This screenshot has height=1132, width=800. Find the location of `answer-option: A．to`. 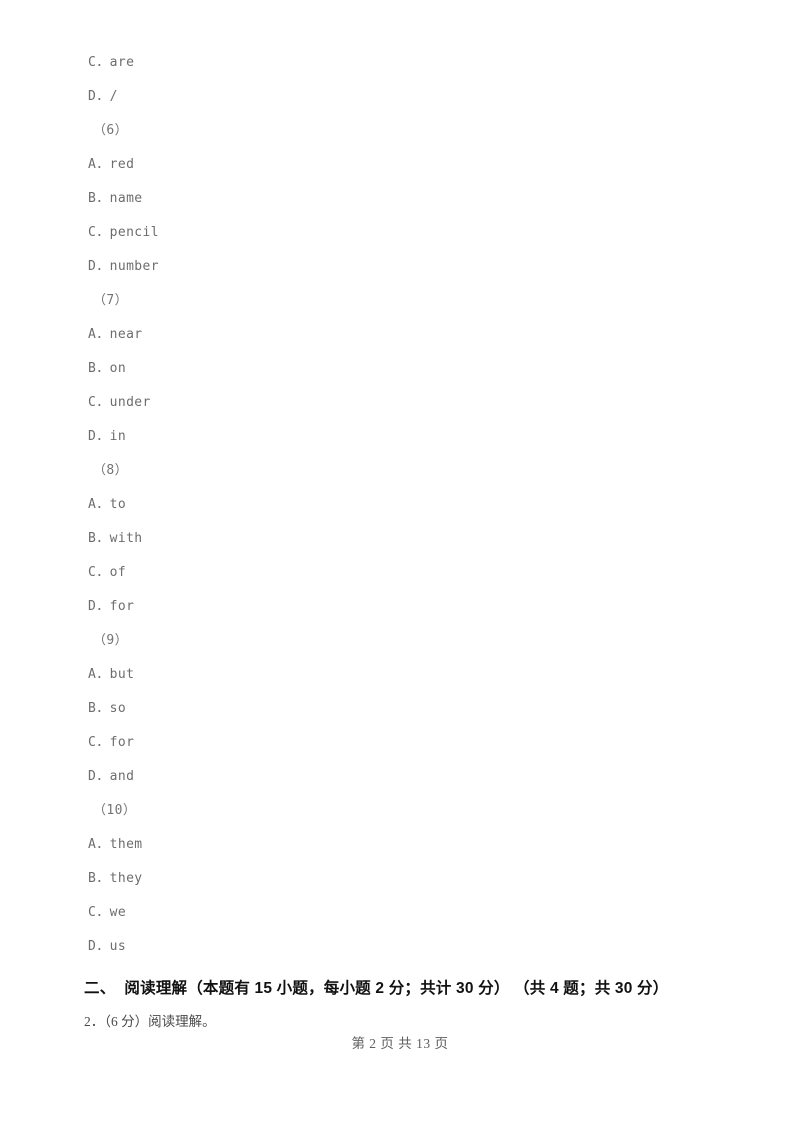

answer-option: A．to is located at coordinates (107, 504).